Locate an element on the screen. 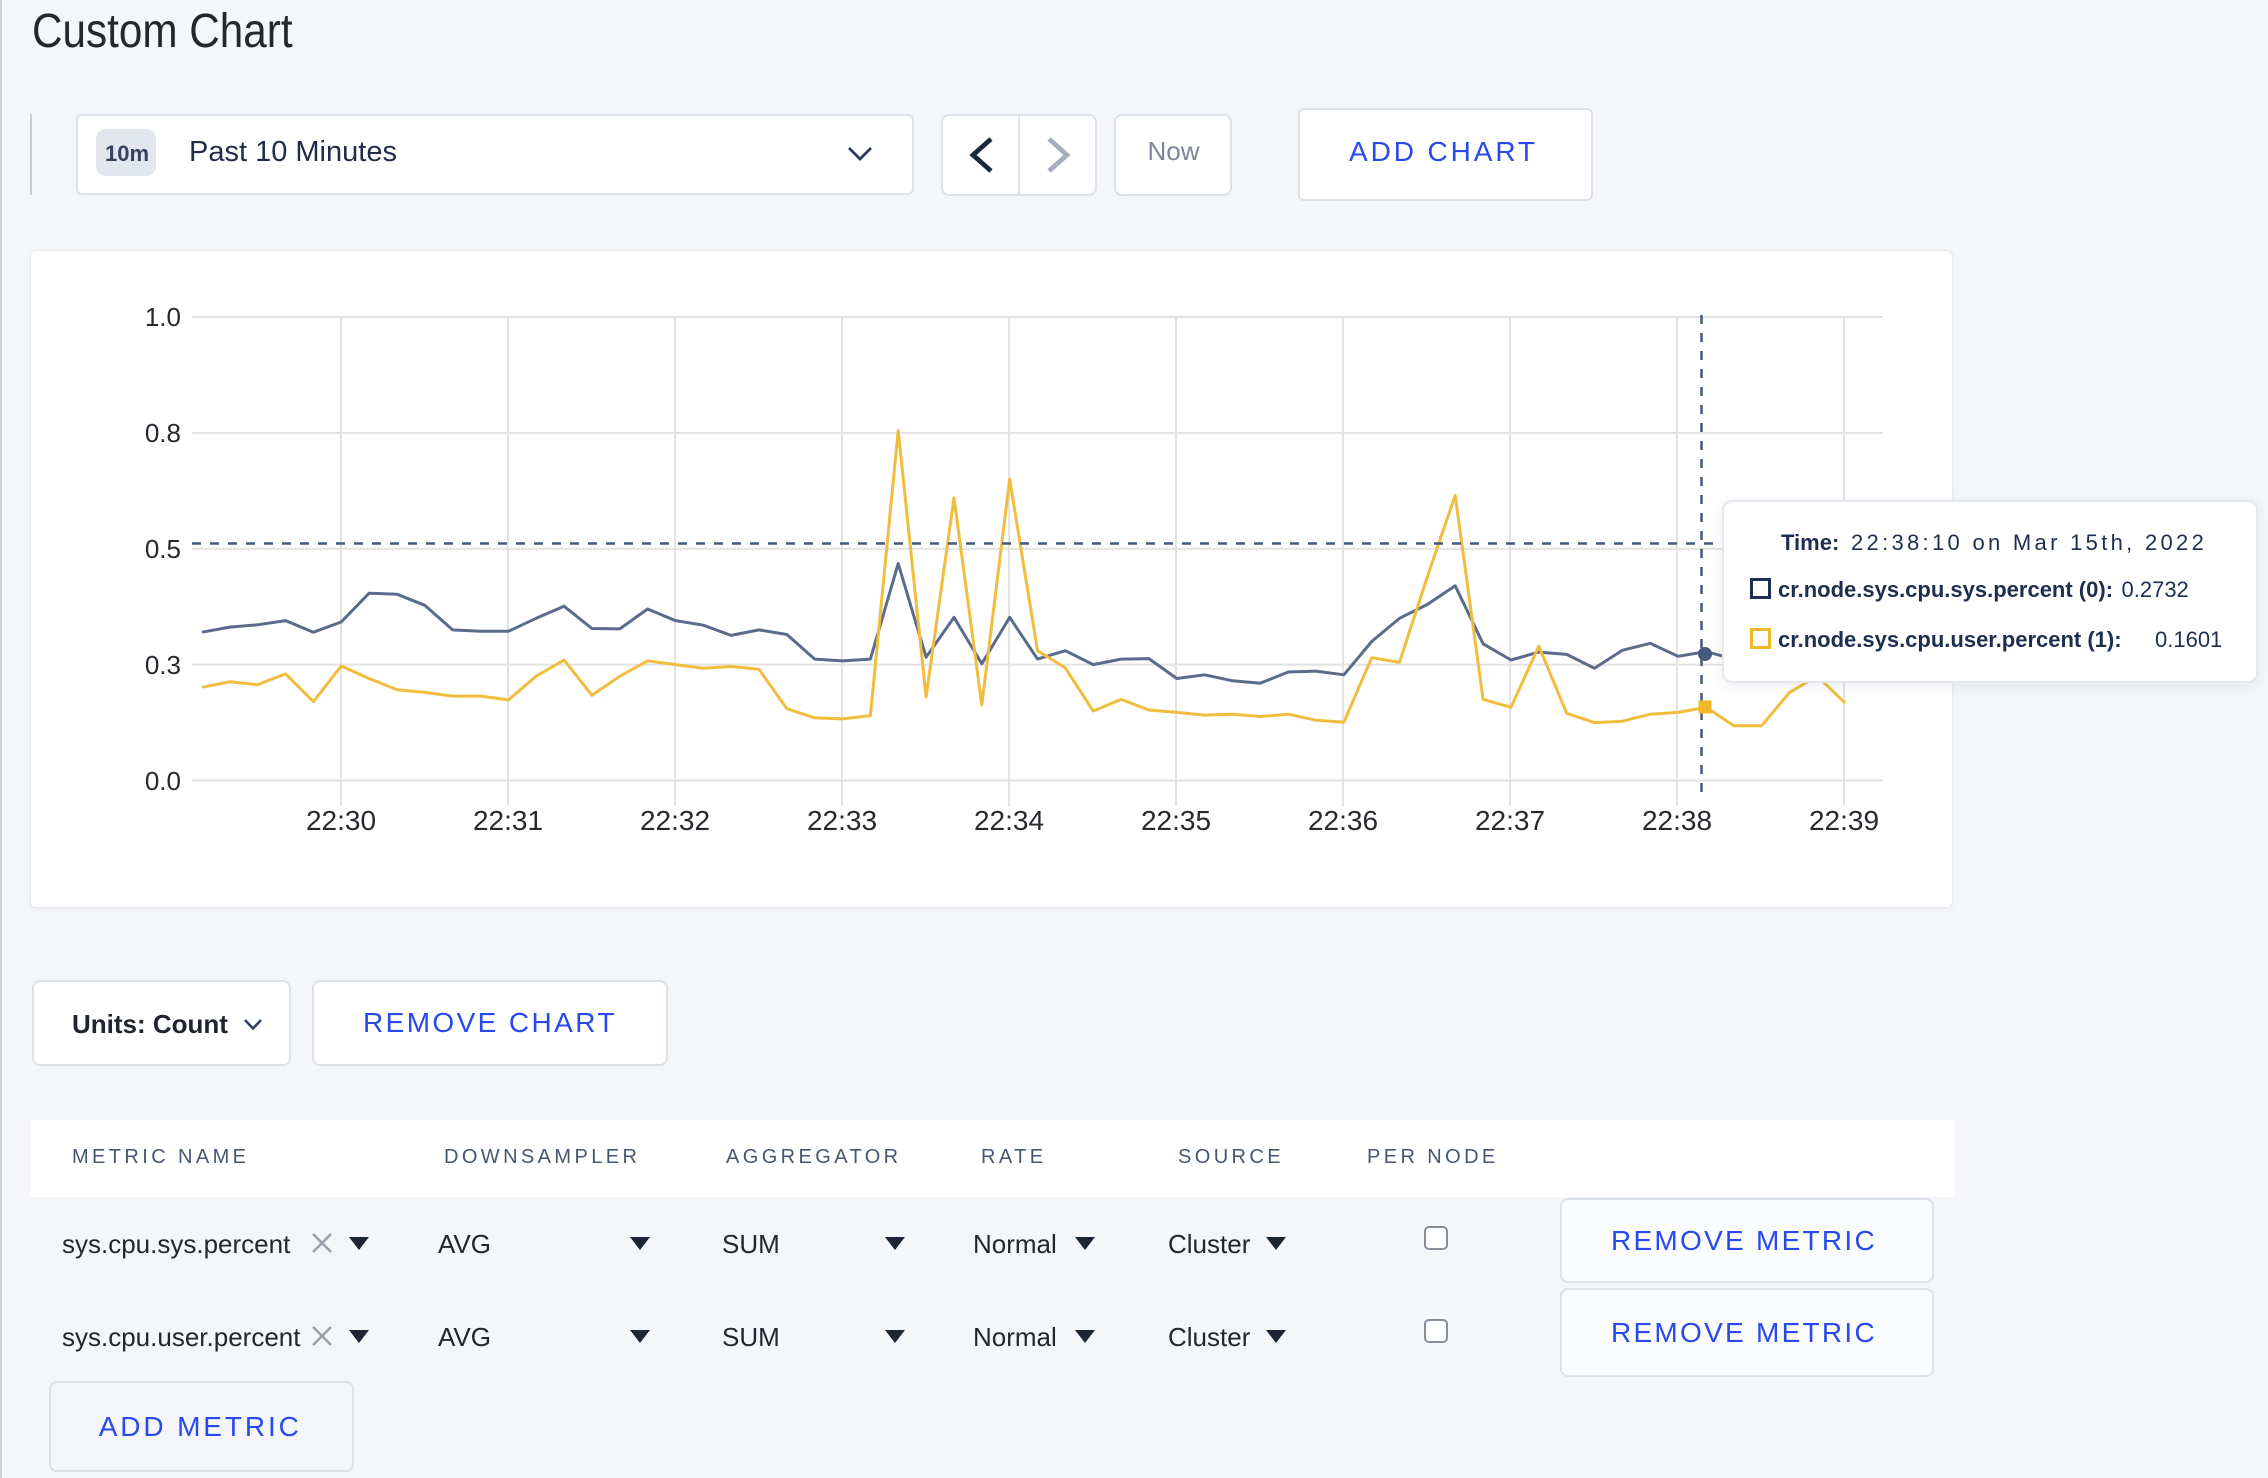 This screenshot has width=2268, height=1478. svg-text: 22:36 is located at coordinates (1343, 820).